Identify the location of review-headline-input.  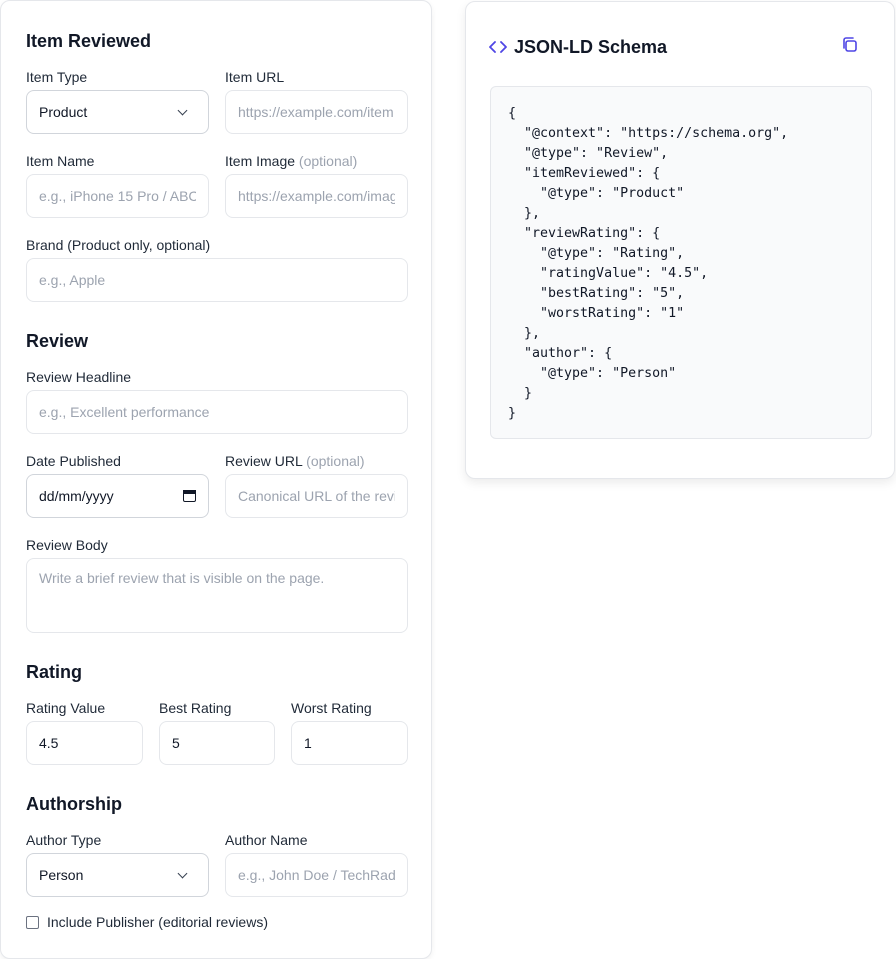
(217, 412).